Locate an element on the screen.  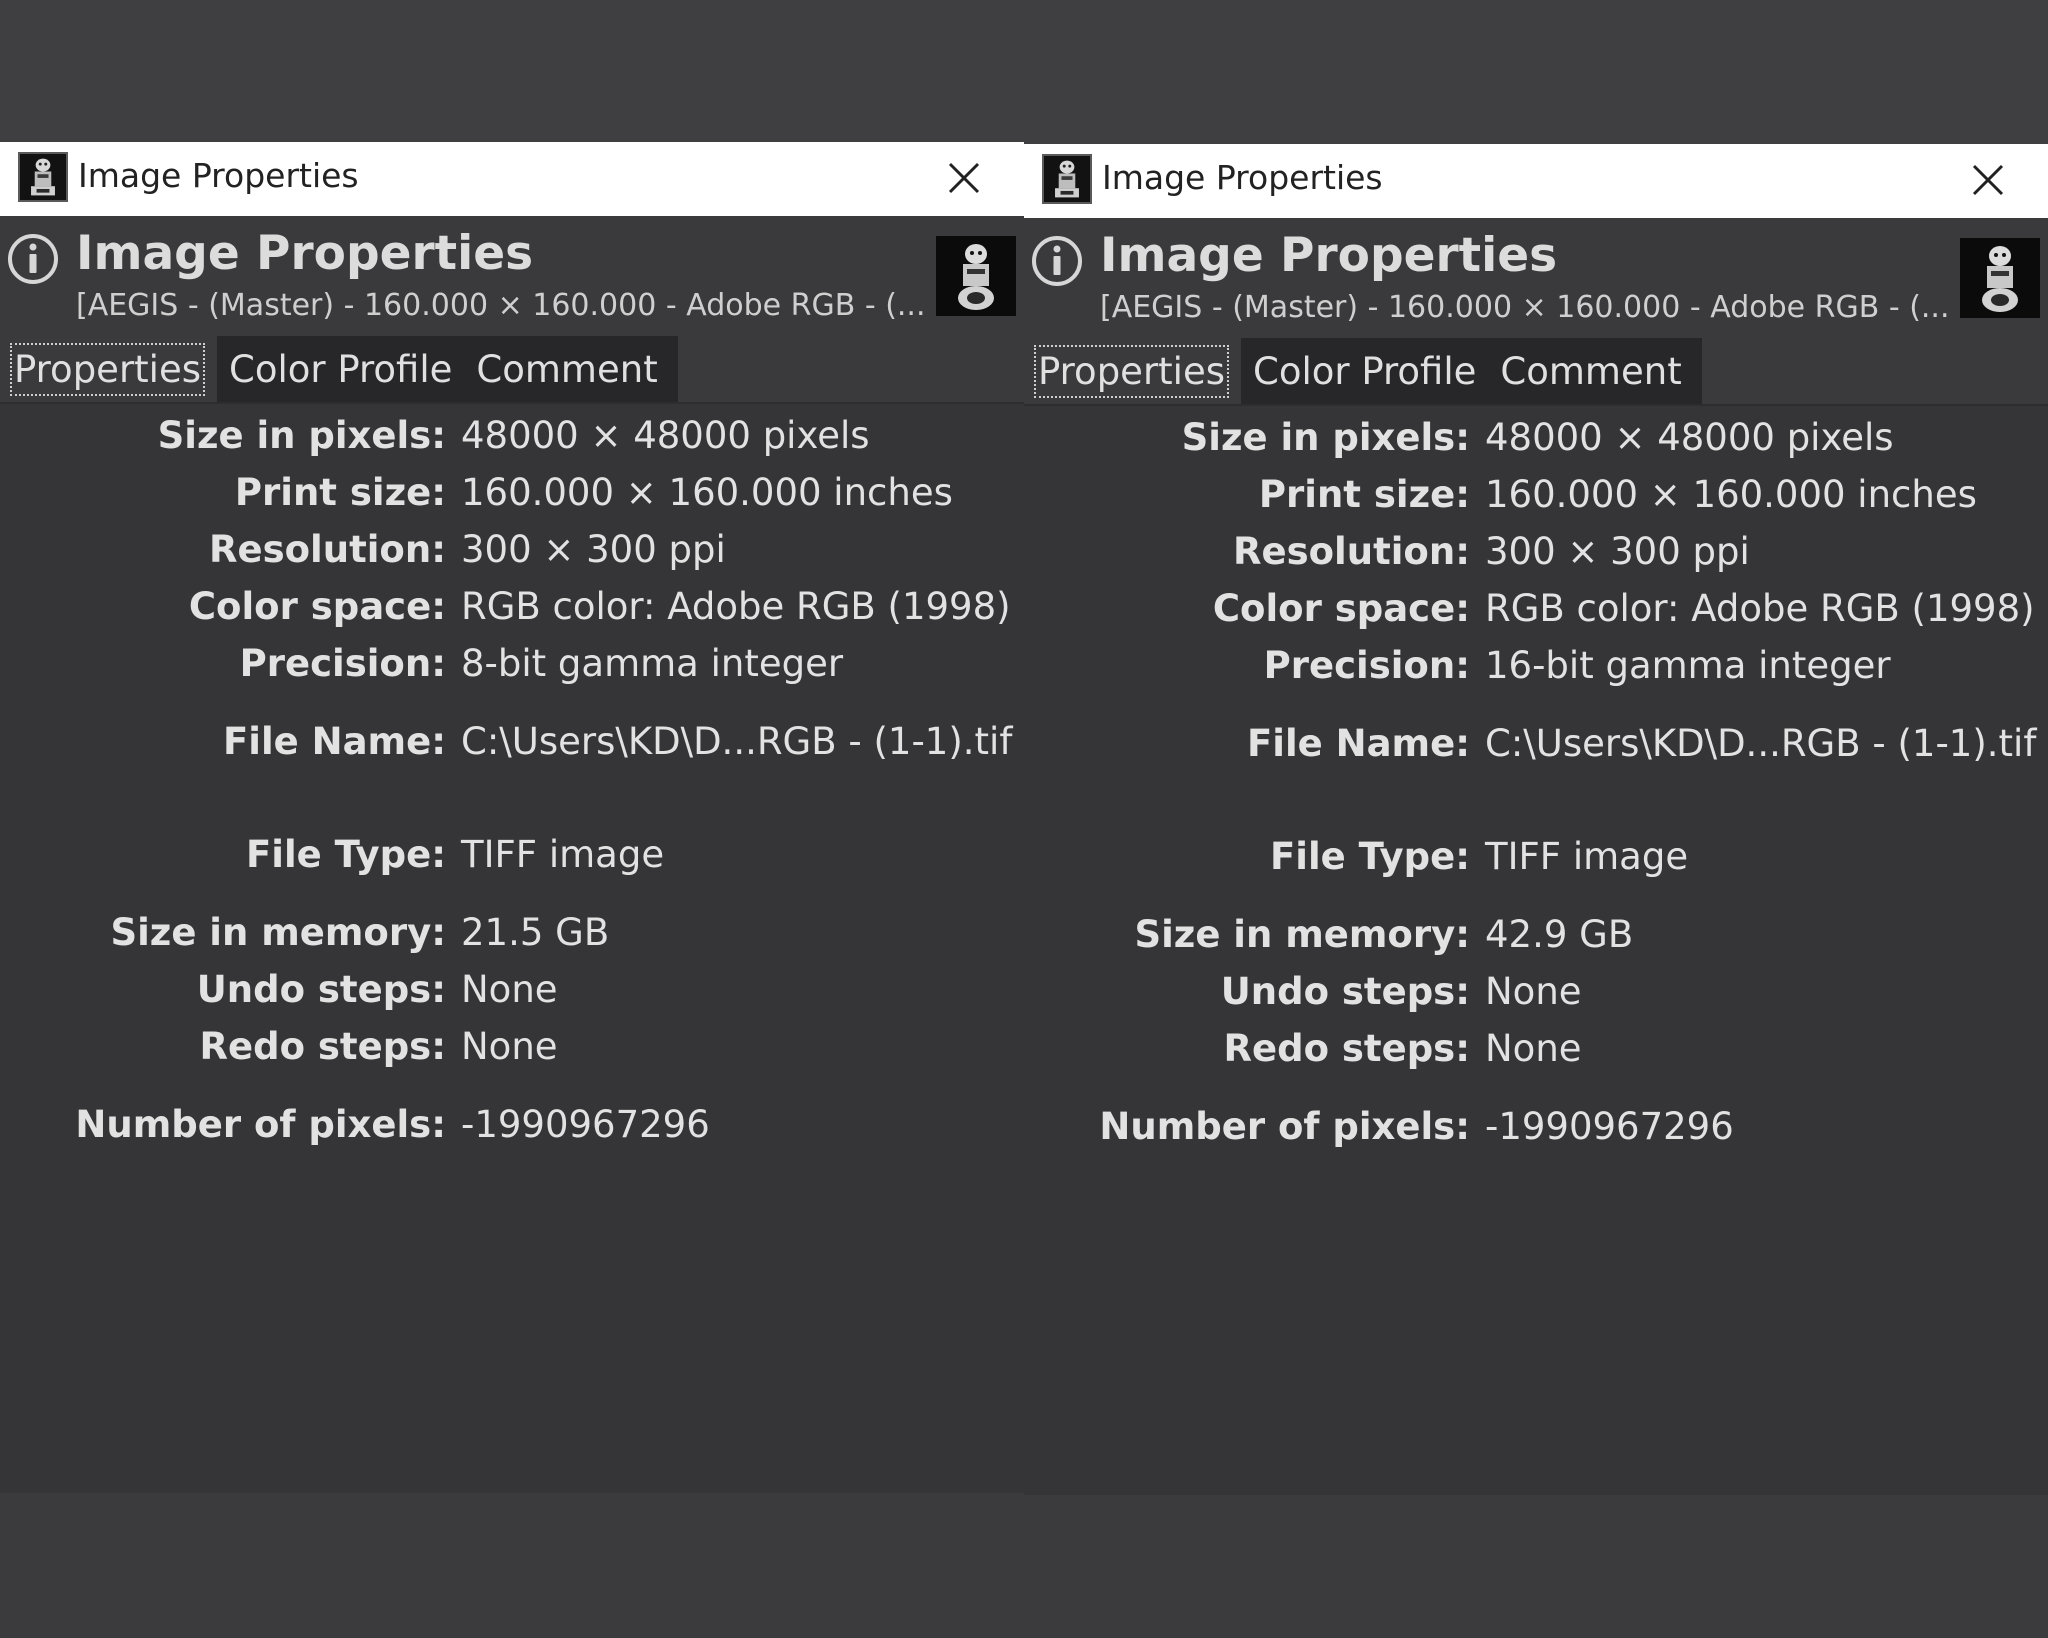
property-value: 21.5 GB is located at coordinates (535, 932).